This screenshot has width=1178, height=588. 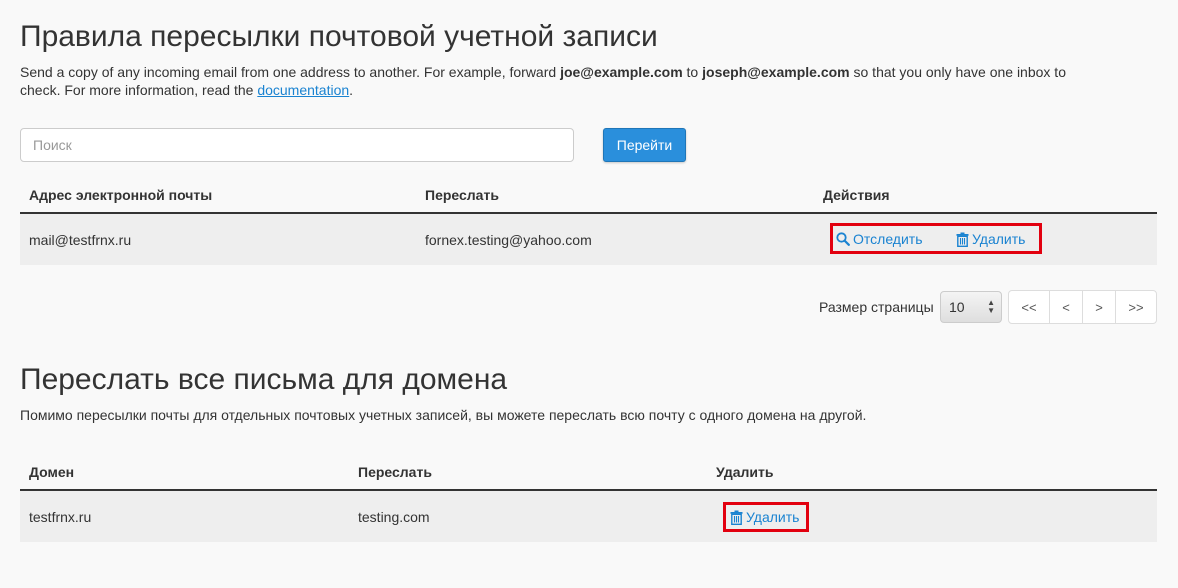 I want to click on trace-link: Отследить, so click(x=879, y=239).